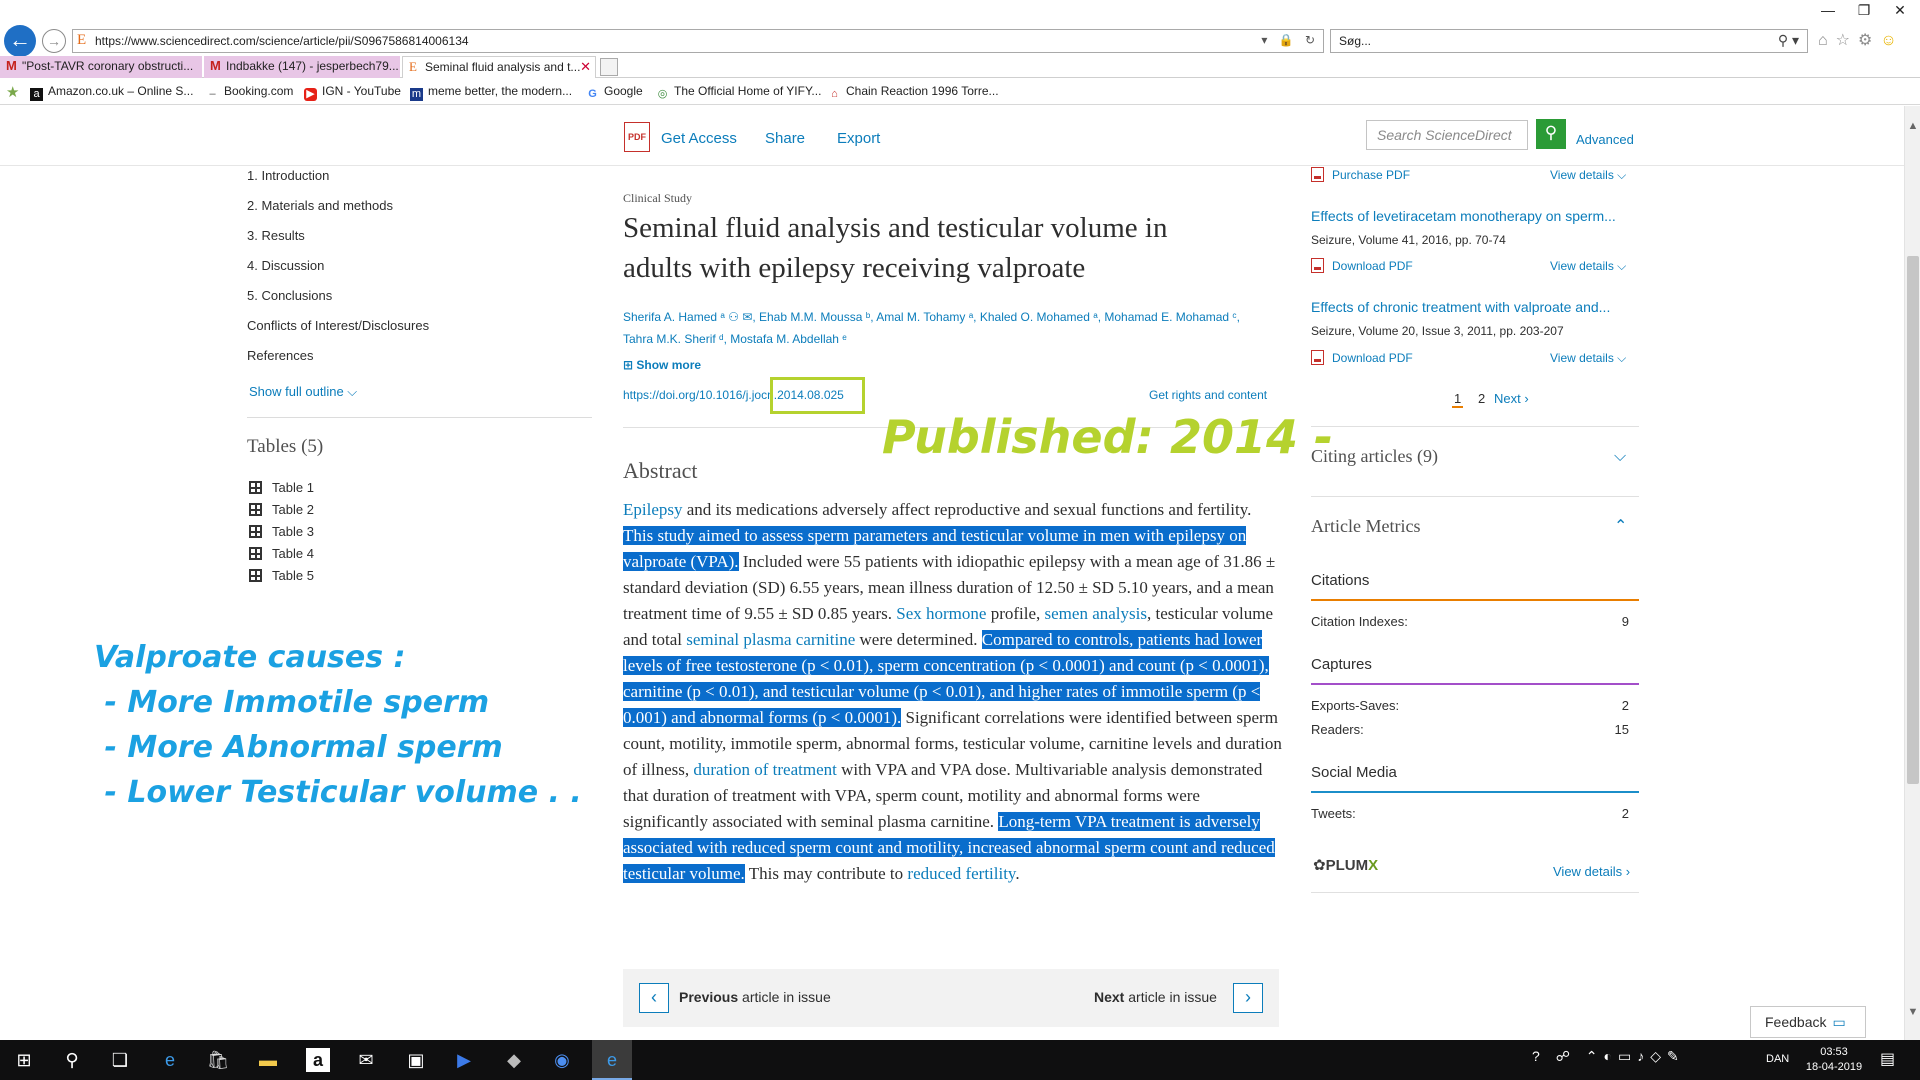 This screenshot has width=1920, height=1080. Describe the element at coordinates (699, 138) in the screenshot. I see `get-access-link: Get Access` at that location.